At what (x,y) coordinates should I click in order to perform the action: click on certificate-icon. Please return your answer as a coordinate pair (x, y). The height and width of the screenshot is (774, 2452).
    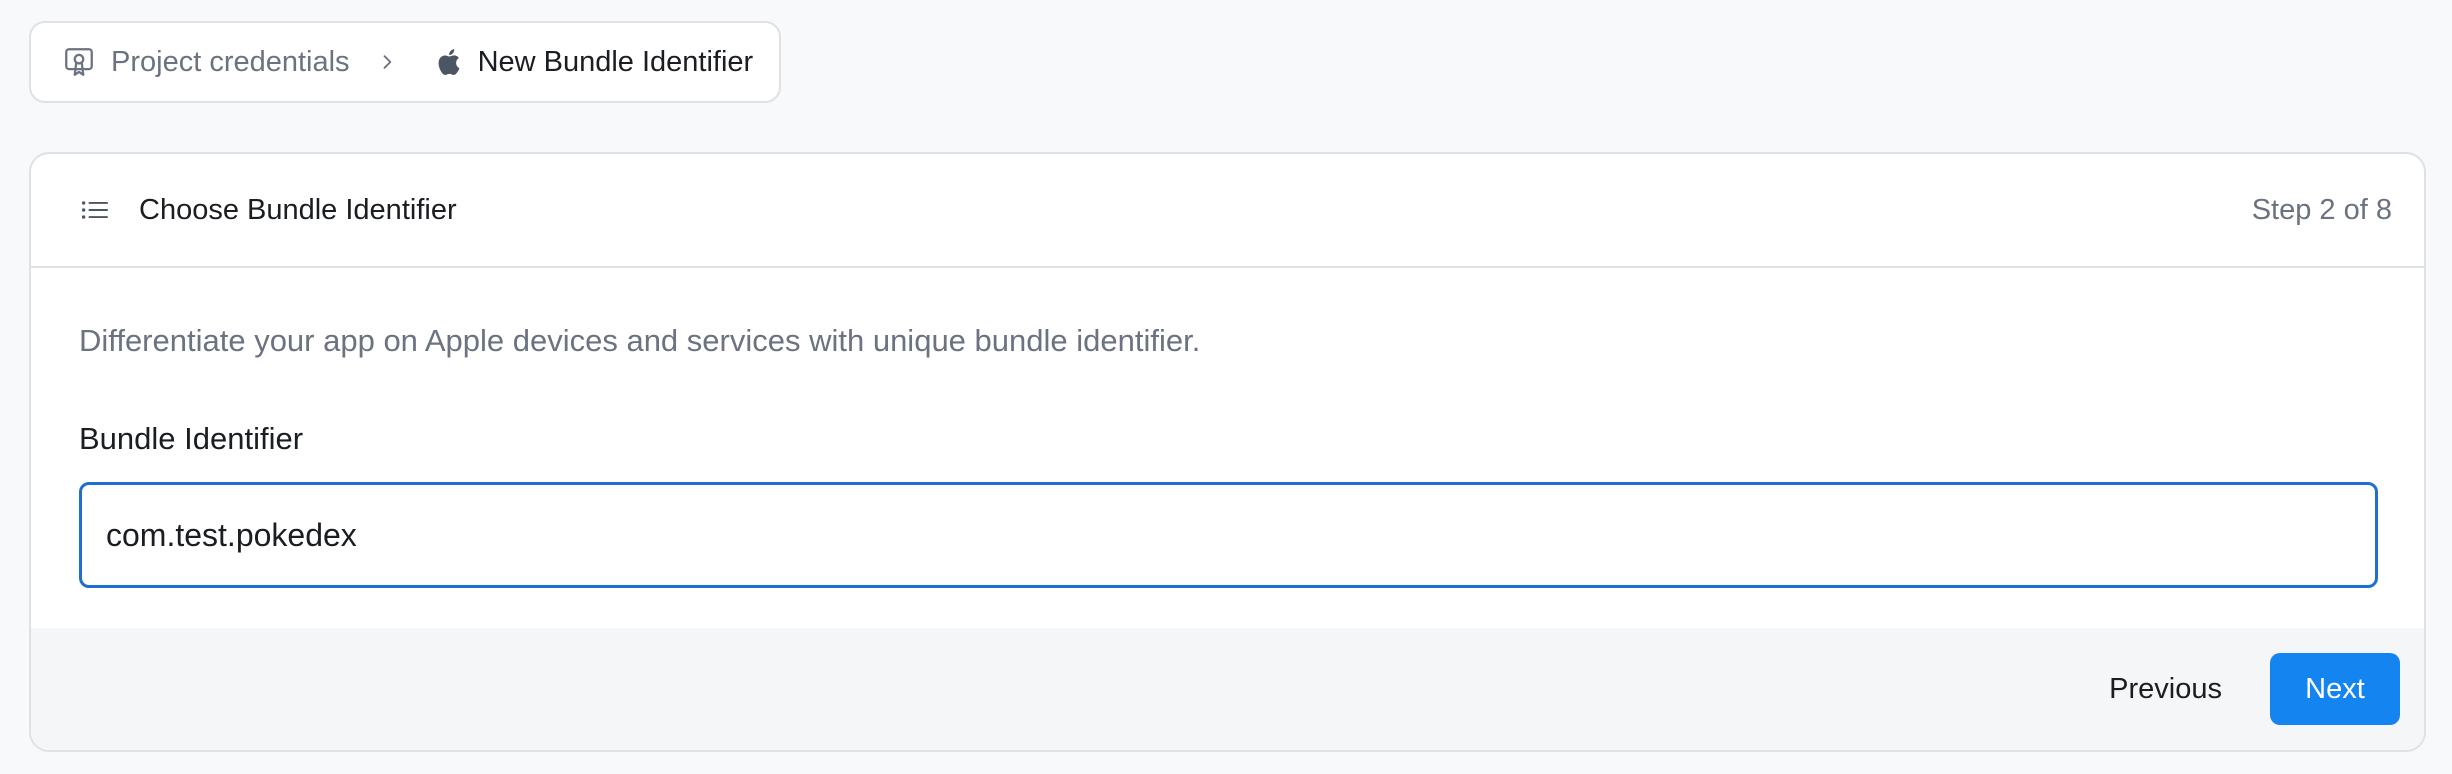
    Looking at the image, I should click on (79, 62).